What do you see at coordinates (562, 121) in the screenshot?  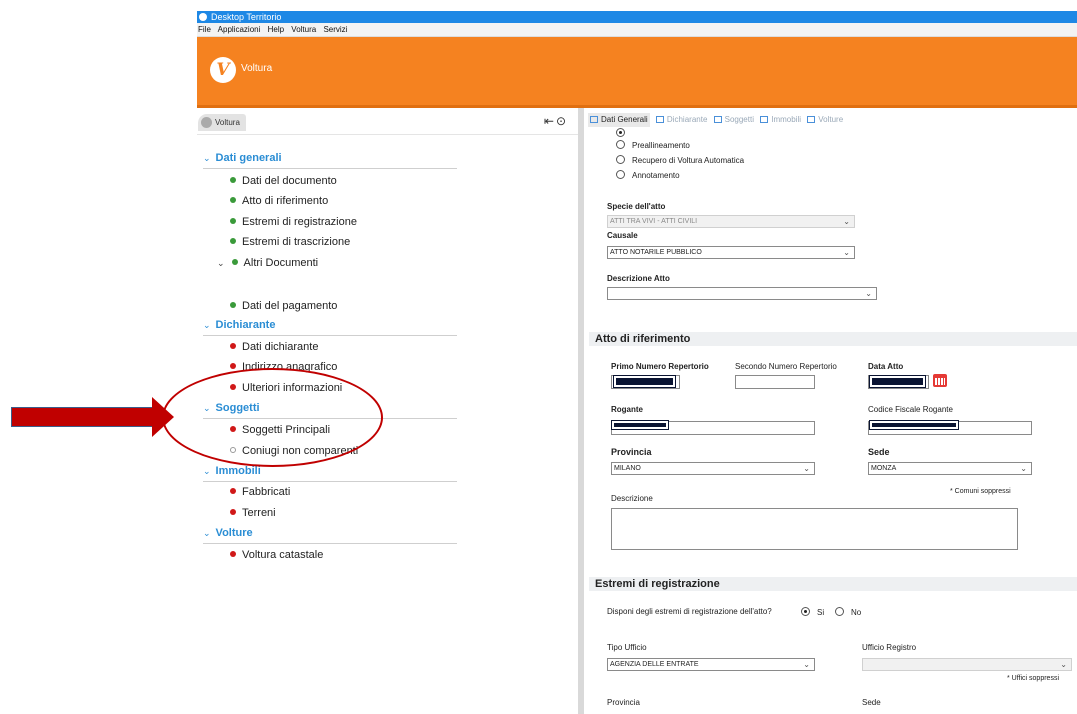 I see `play-circle-icon: ⊙` at bounding box center [562, 121].